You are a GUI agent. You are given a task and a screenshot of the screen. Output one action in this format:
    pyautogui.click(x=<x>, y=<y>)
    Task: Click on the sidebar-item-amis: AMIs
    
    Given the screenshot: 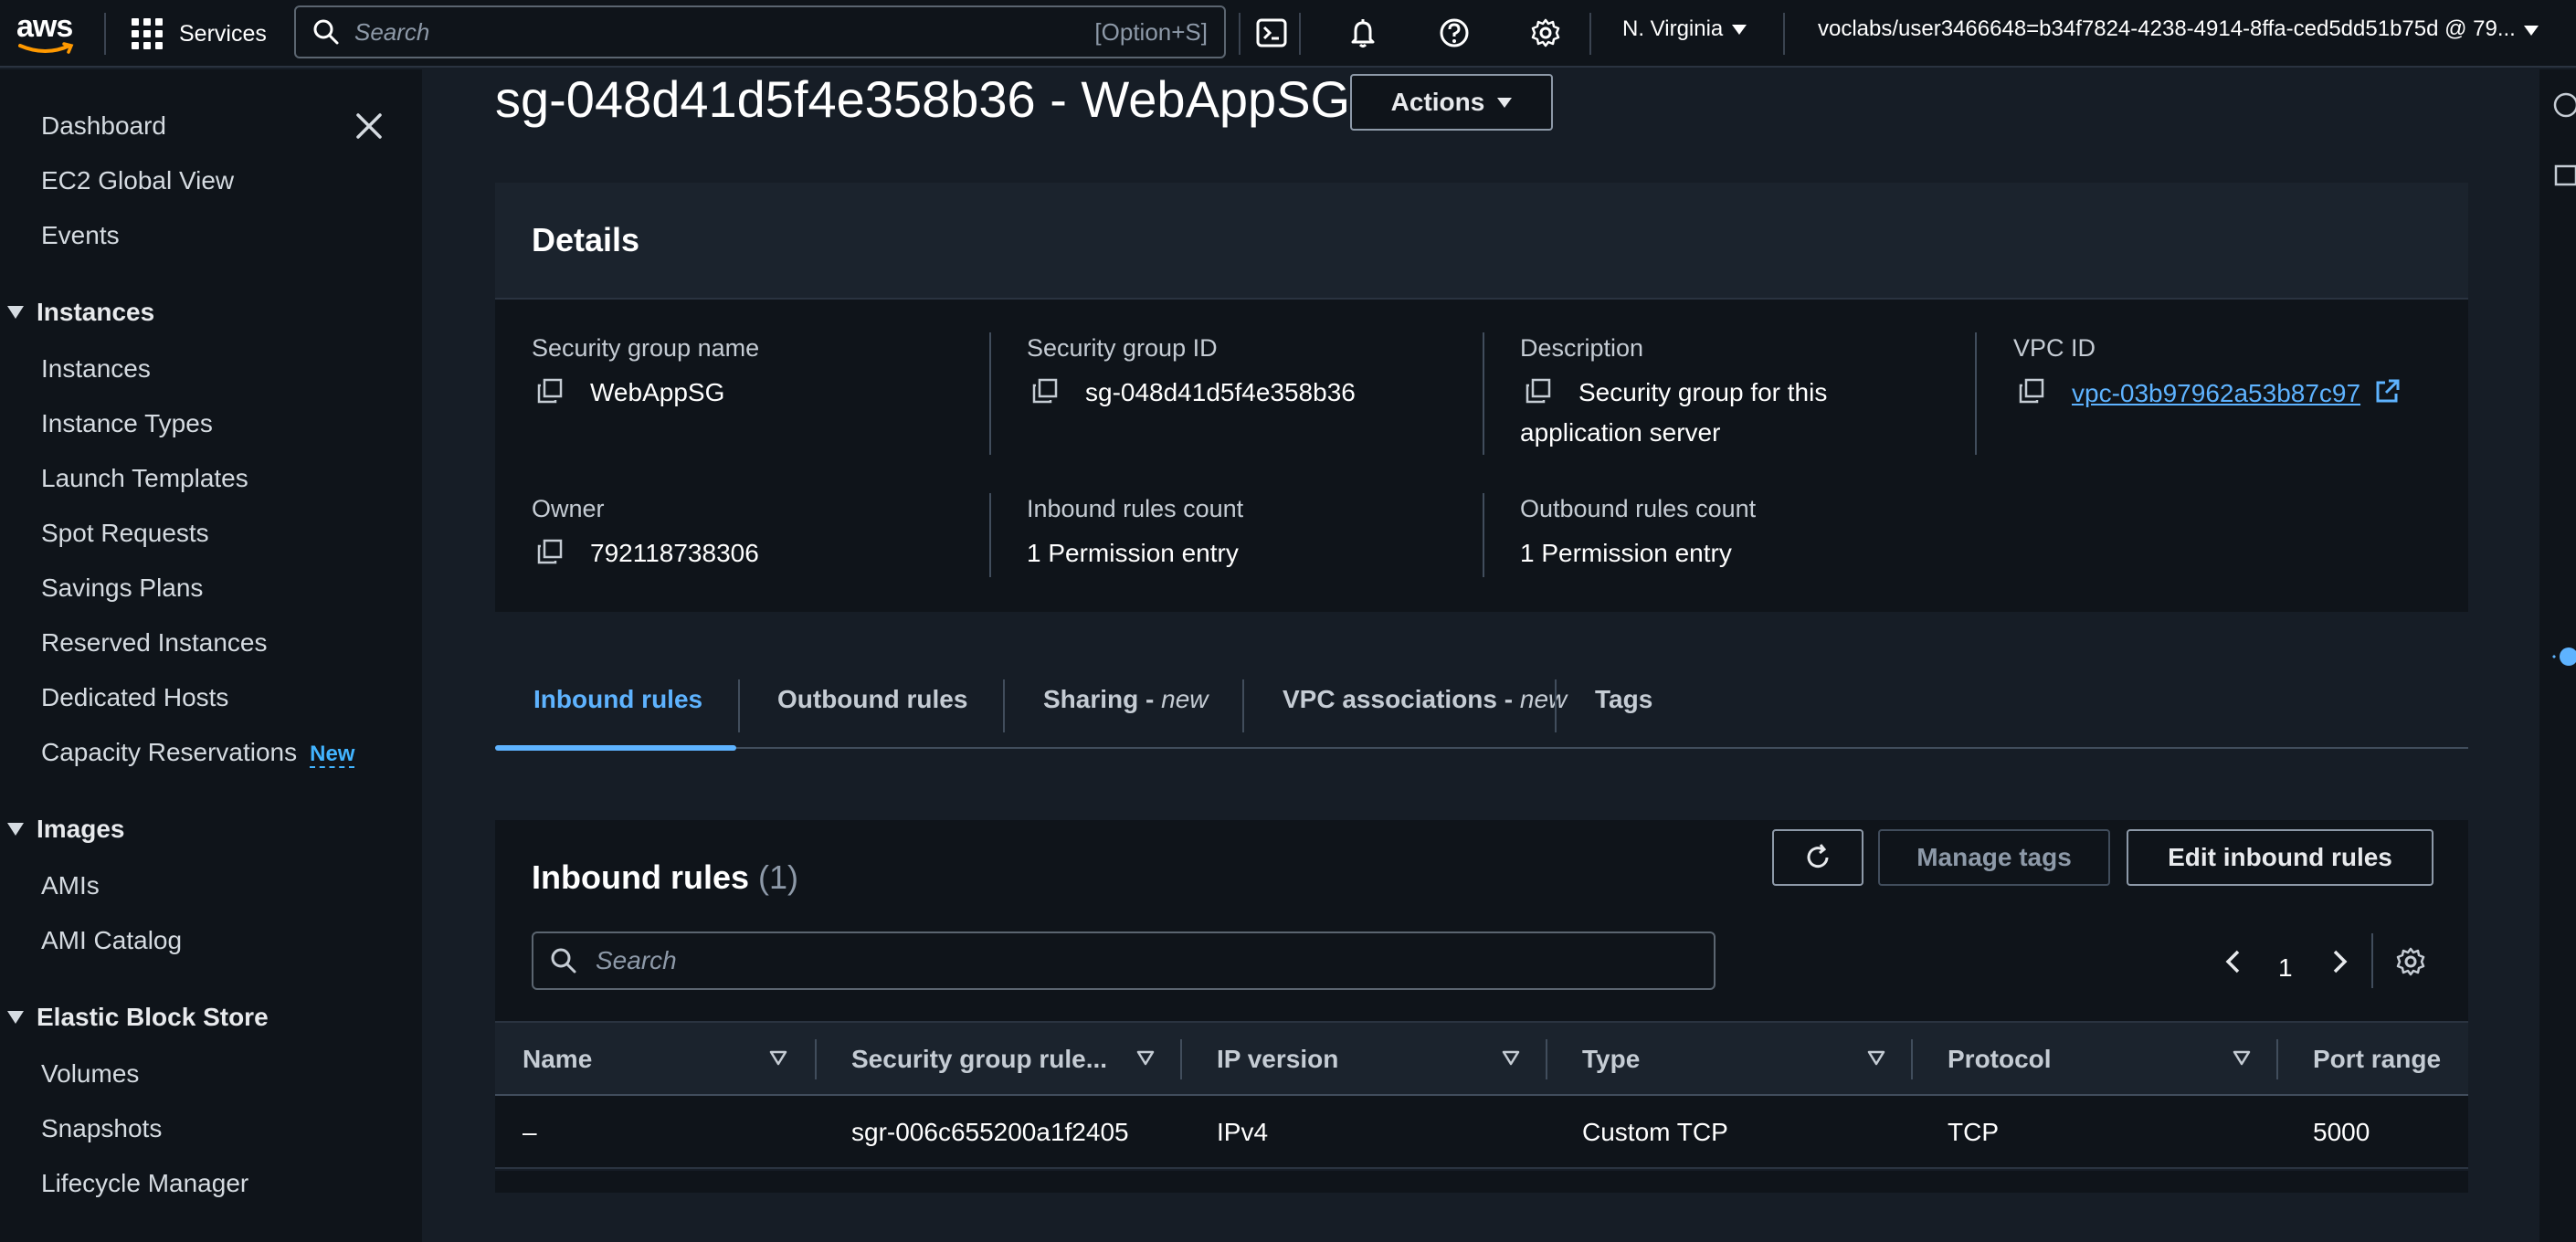 What is the action you would take?
    pyautogui.click(x=70, y=885)
    